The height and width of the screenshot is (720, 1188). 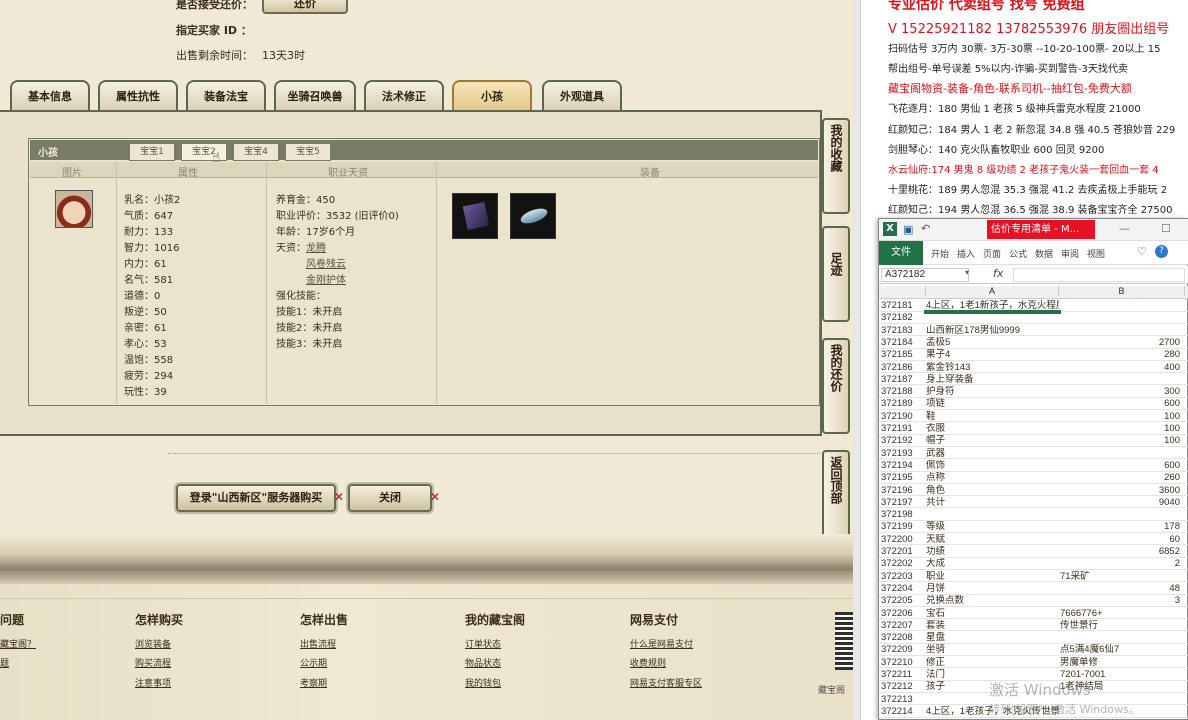 I want to click on footer-link: 收费规则, so click(x=648, y=662).